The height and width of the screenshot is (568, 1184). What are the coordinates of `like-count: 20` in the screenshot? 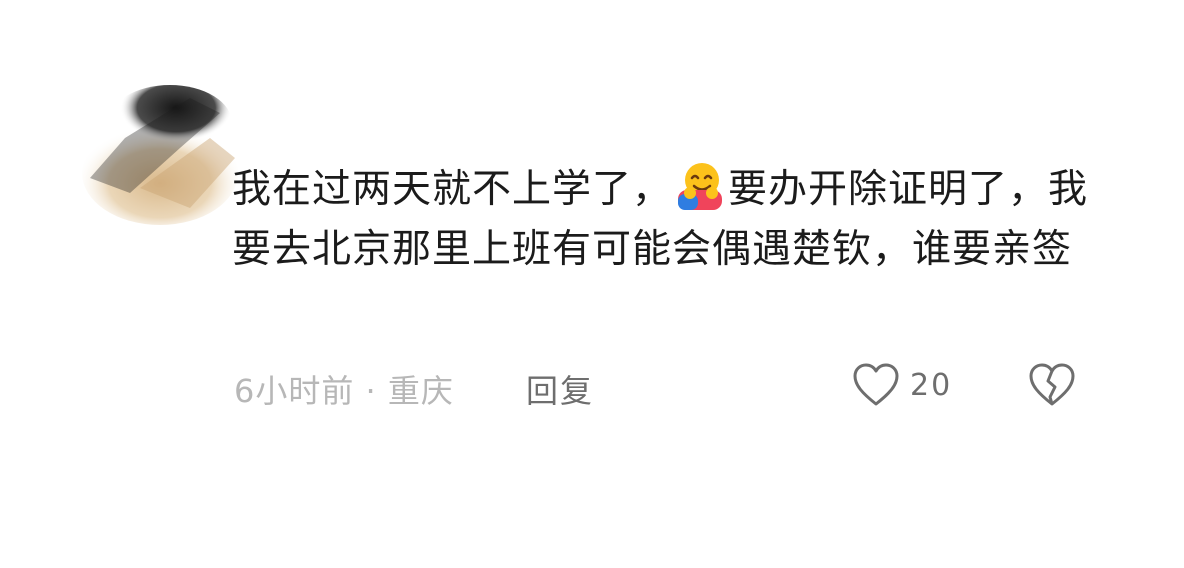 It's located at (931, 385).